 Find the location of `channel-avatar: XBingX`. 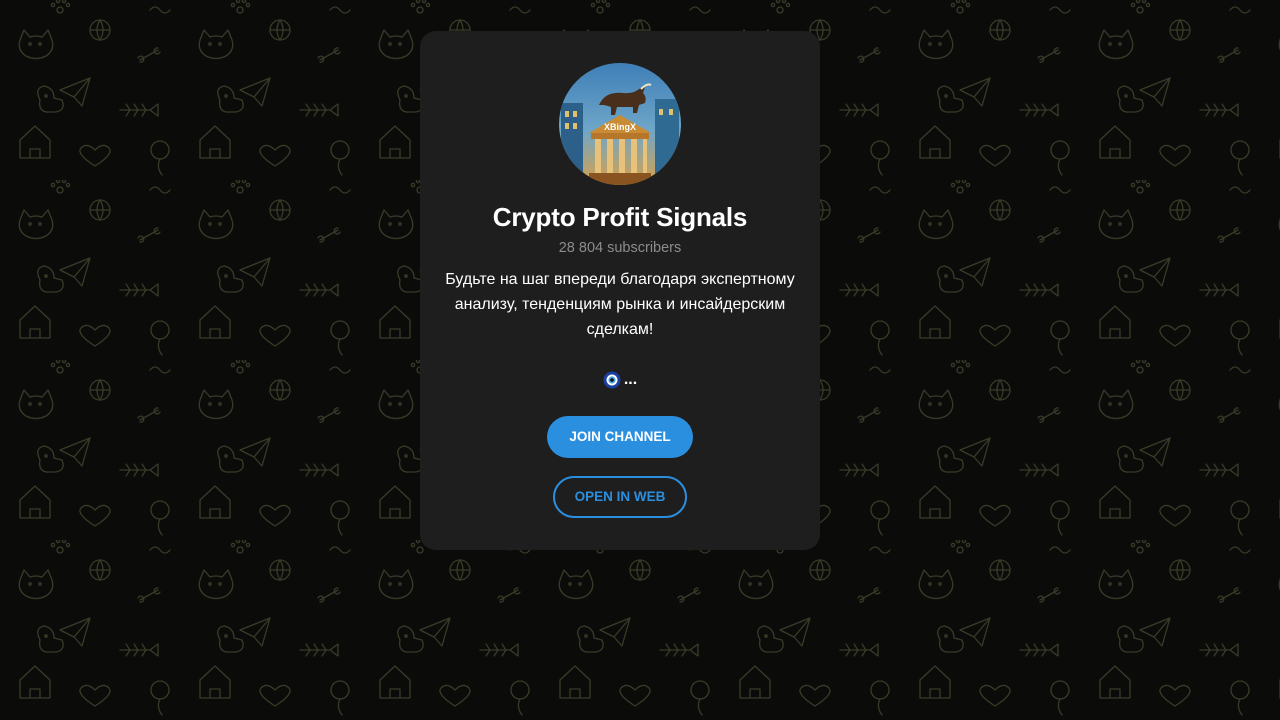

channel-avatar: XBingX is located at coordinates (620, 124).